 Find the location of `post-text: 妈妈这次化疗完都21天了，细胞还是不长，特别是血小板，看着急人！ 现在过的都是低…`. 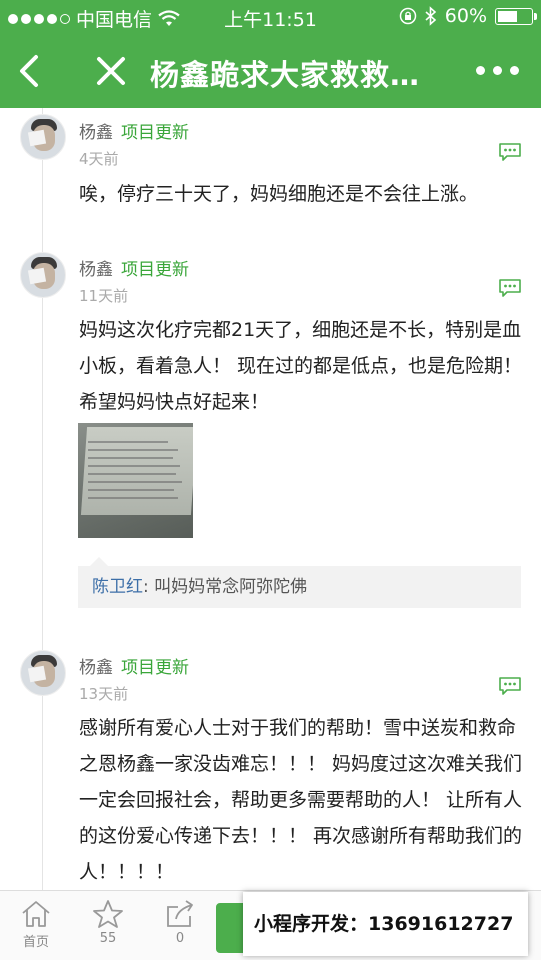

post-text: 妈妈这次化疗完都21天了，细胞还是不长，特别是血小板，看着急人！ 现在过的都是低… is located at coordinates (301, 366).